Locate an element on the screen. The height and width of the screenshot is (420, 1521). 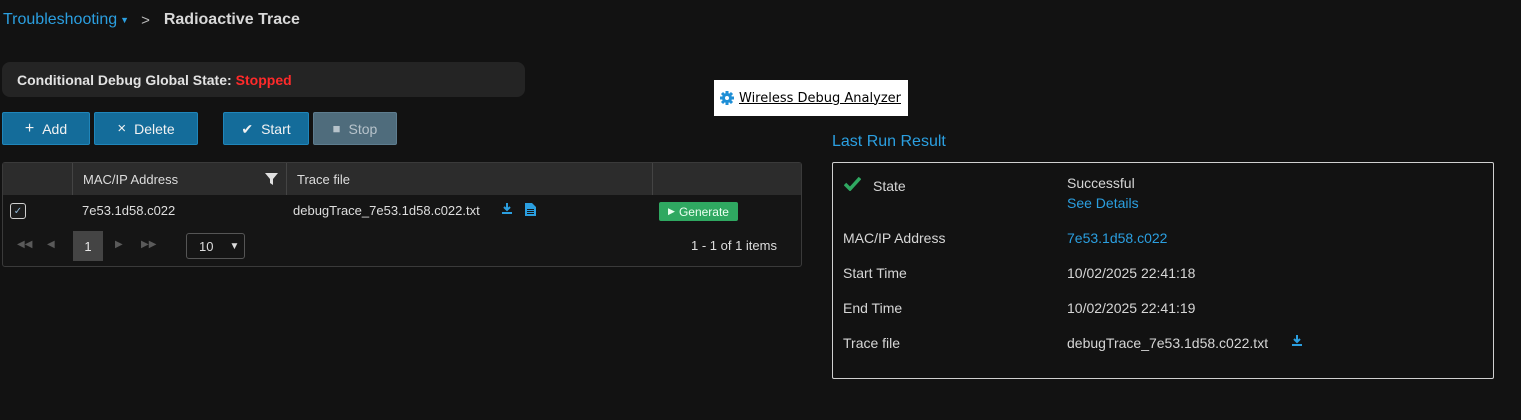
caret-down-icon: ▼ is located at coordinates (124, 20).